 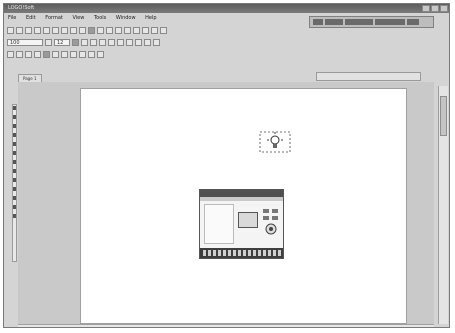 What do you see at coordinates (19, 30) in the screenshot?
I see `open-icon` at bounding box center [19, 30].